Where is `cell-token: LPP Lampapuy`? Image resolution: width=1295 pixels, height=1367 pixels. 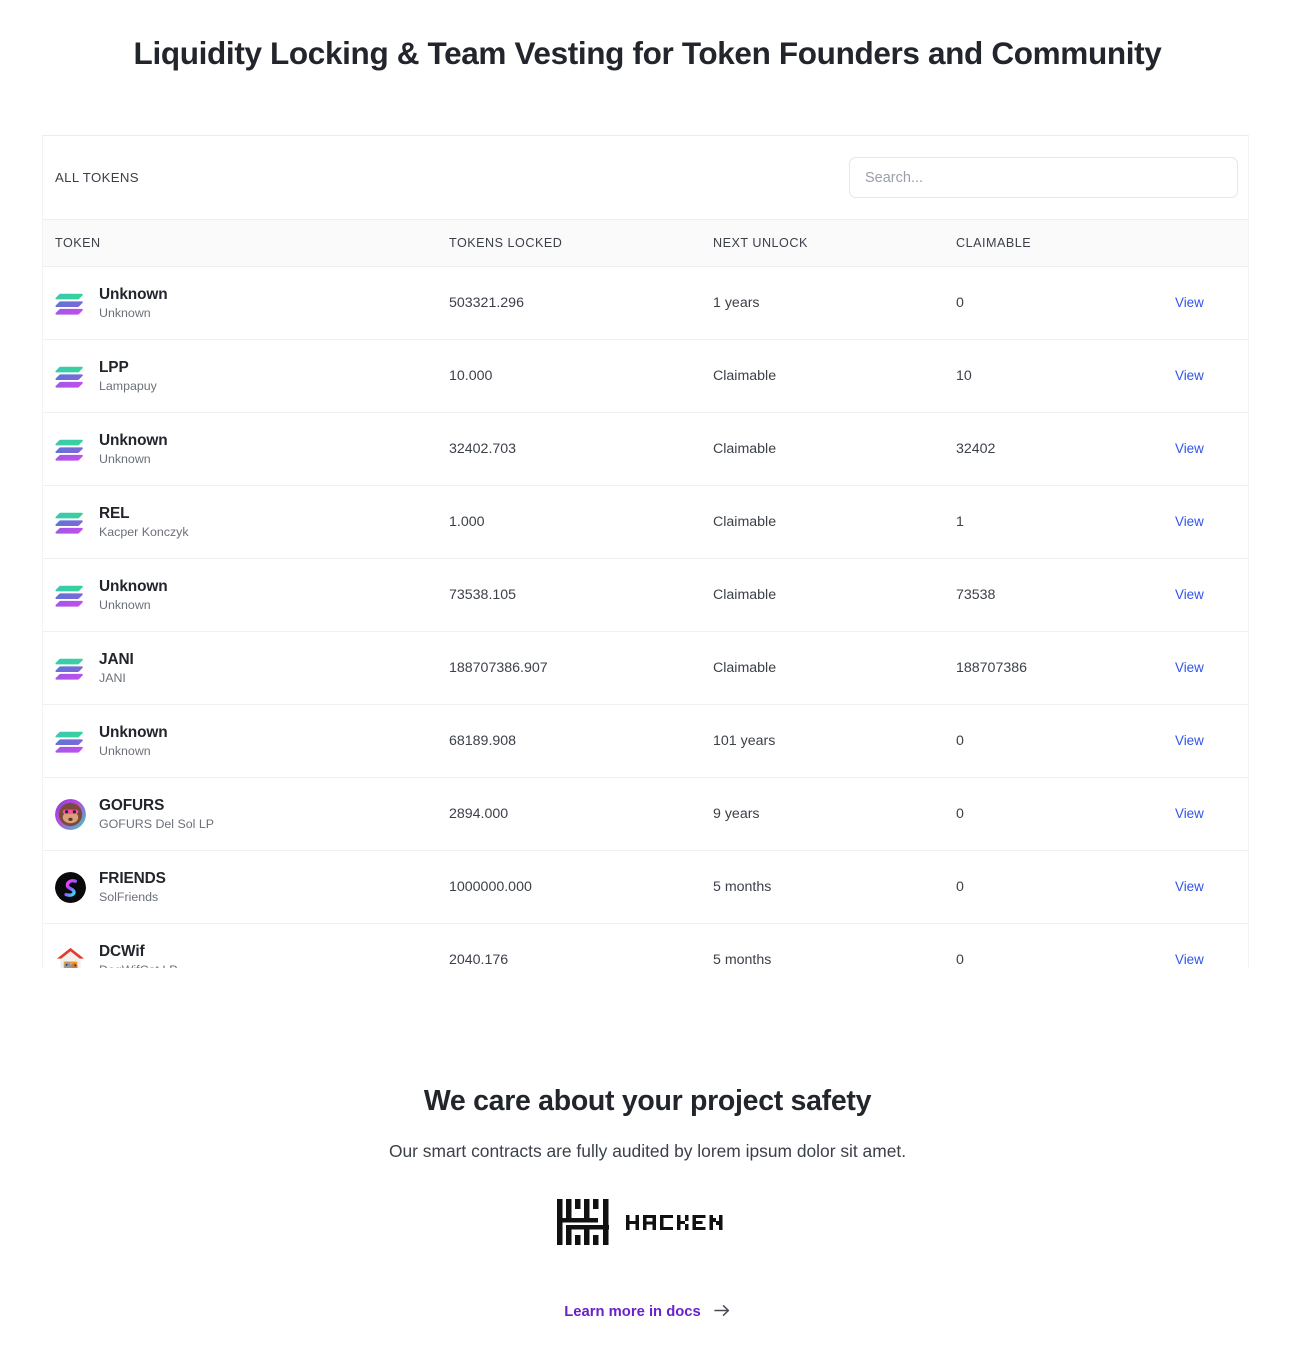 cell-token: LPP Lampapuy is located at coordinates (240, 376).